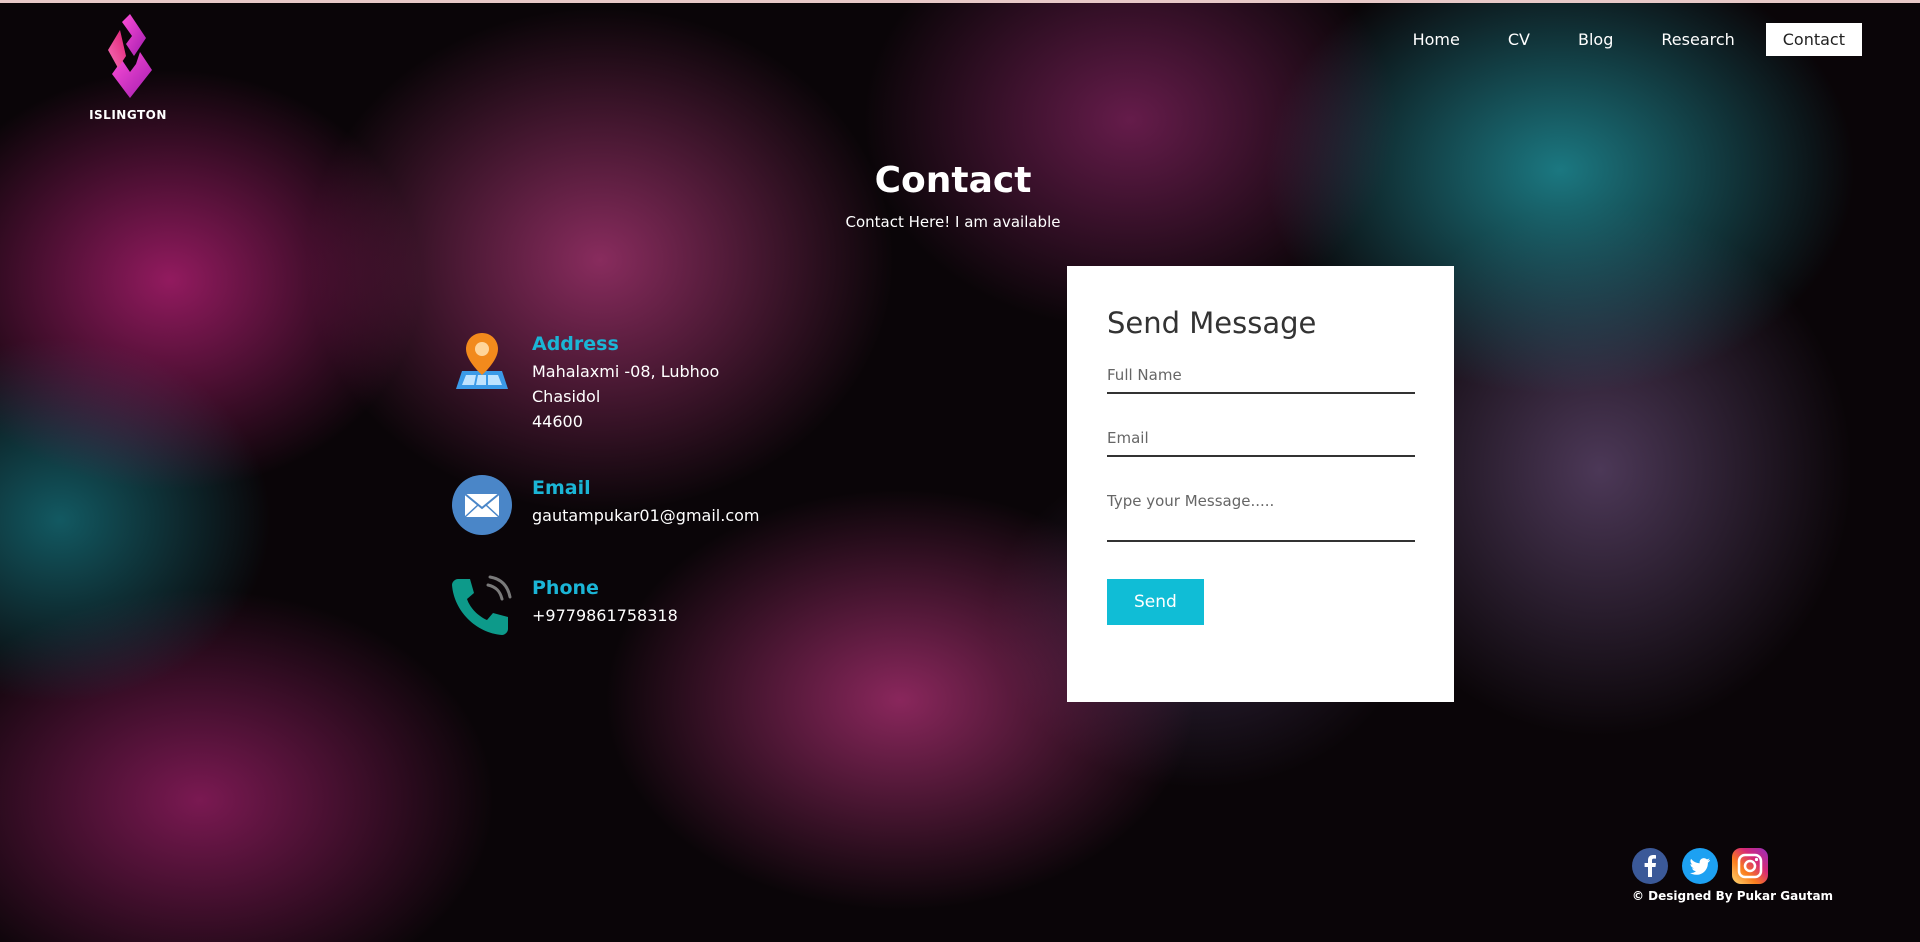  I want to click on form-title: Send Message, so click(1212, 323).